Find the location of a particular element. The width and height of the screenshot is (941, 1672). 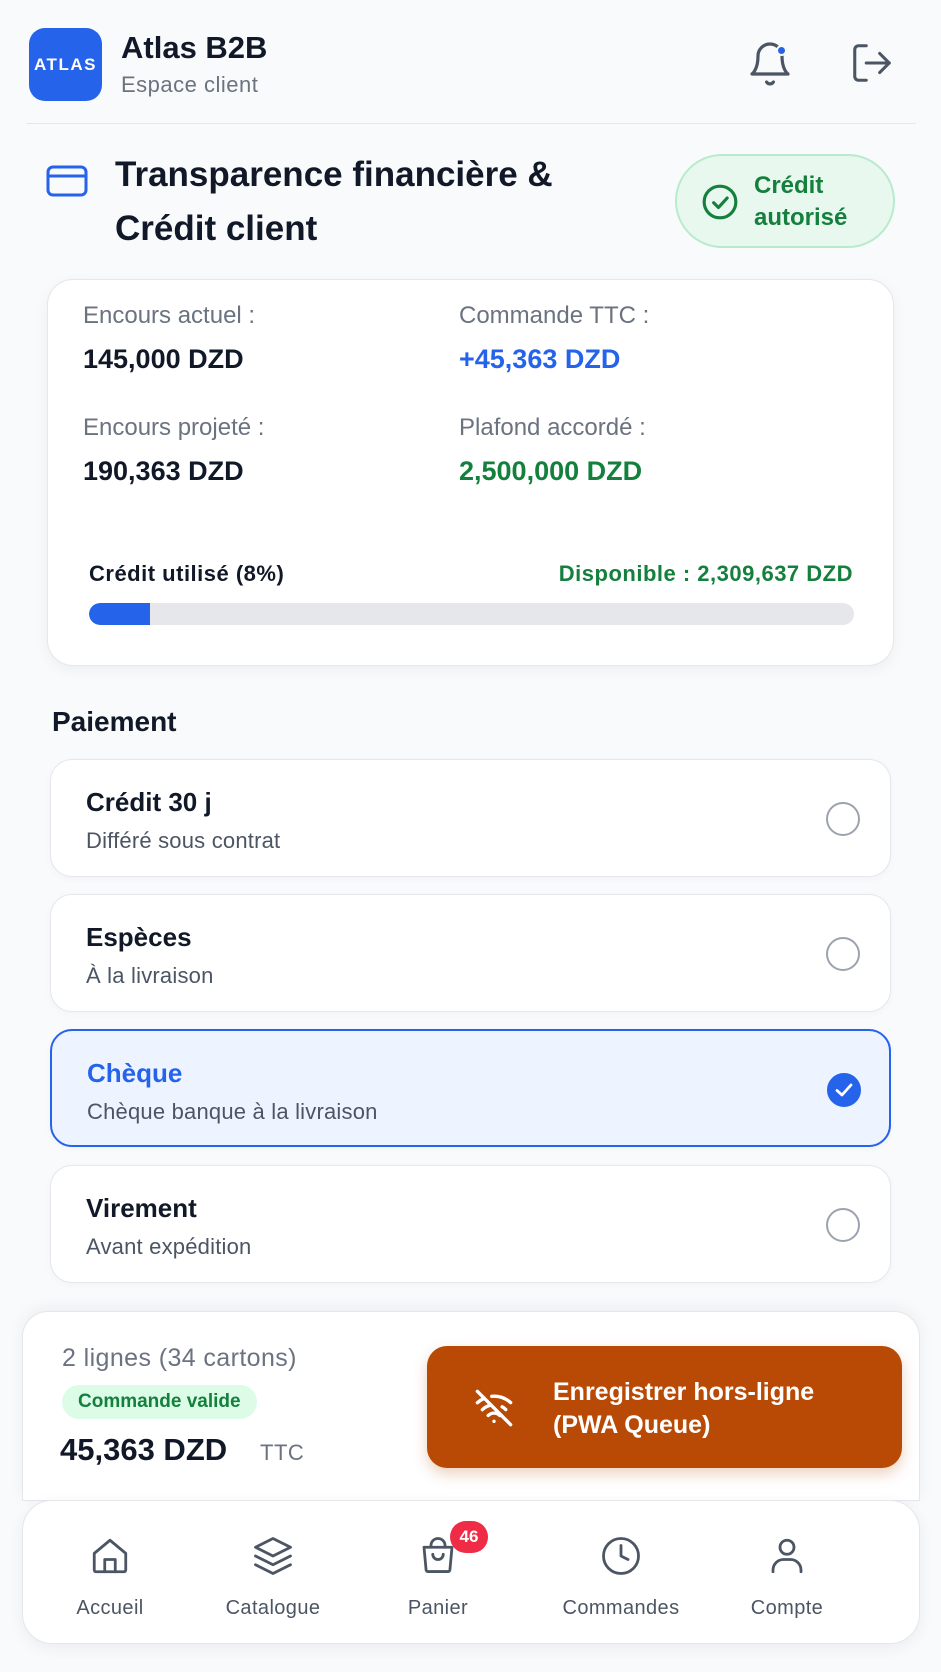

nav-item-orders: Commandes is located at coordinates (621, 1573).